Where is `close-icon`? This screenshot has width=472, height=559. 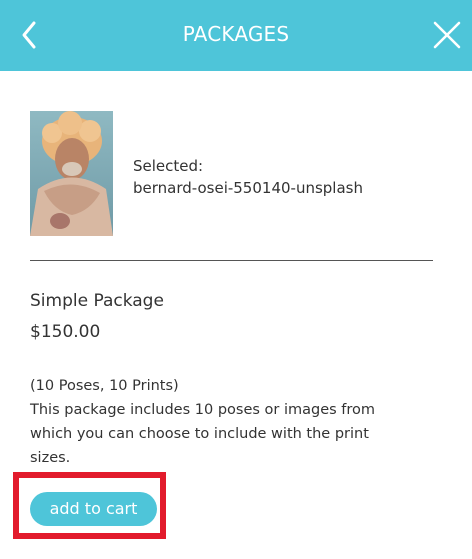 close-icon is located at coordinates (447, 35).